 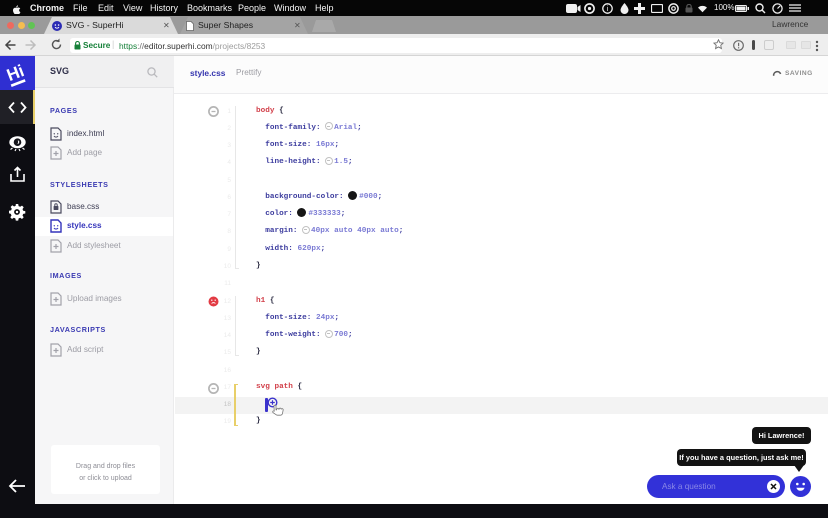 I want to click on svg-text: i, so click(x=608, y=9).